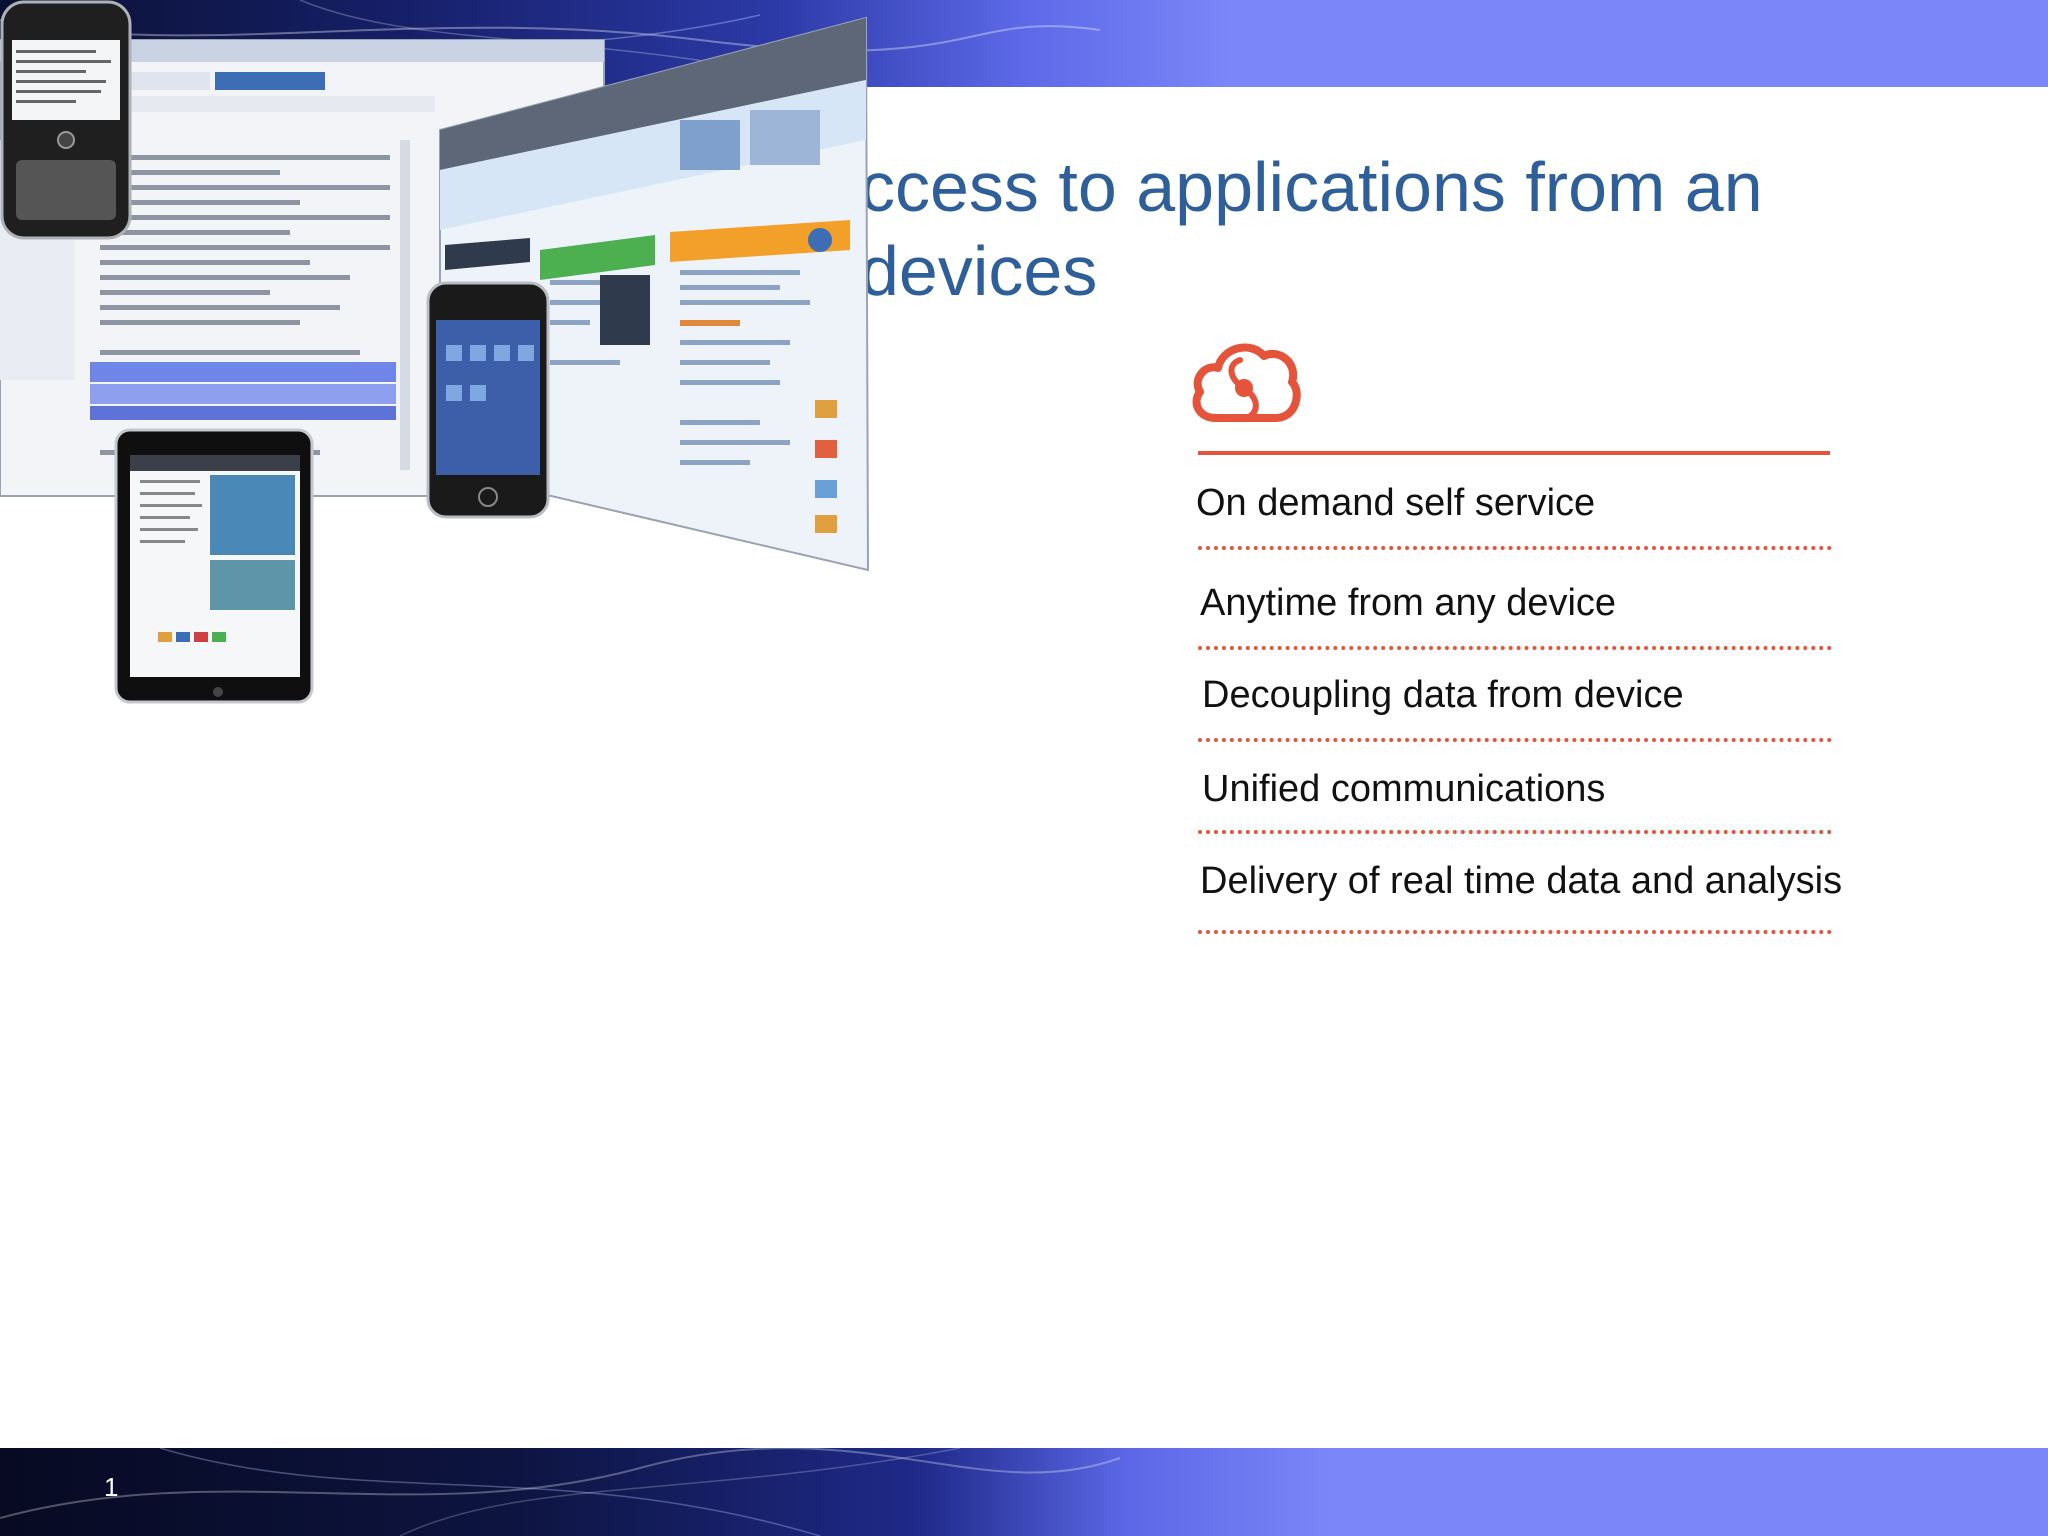  I want to click on slide-title-line-1: ccess to applications from an, so click(1311, 187).